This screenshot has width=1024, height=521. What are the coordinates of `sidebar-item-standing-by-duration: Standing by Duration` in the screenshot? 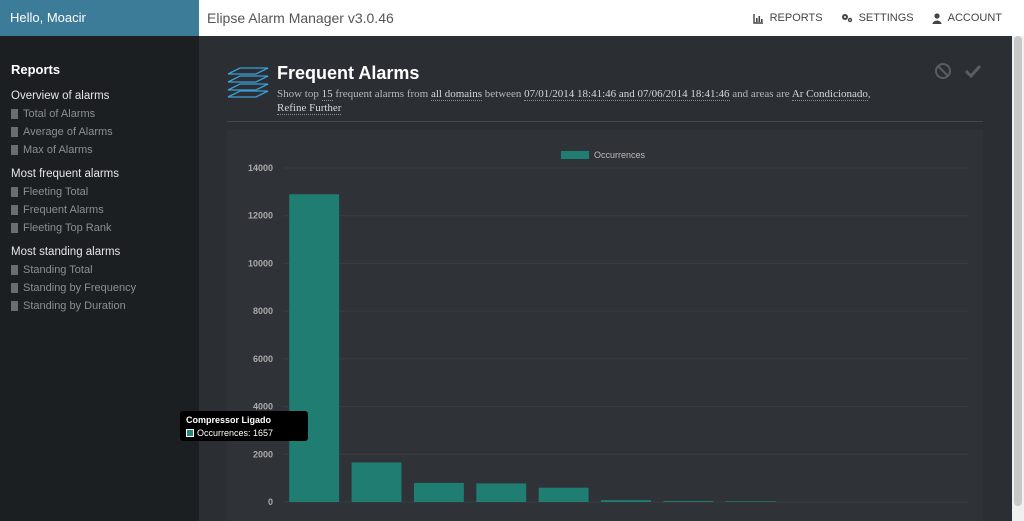 It's located at (105, 306).